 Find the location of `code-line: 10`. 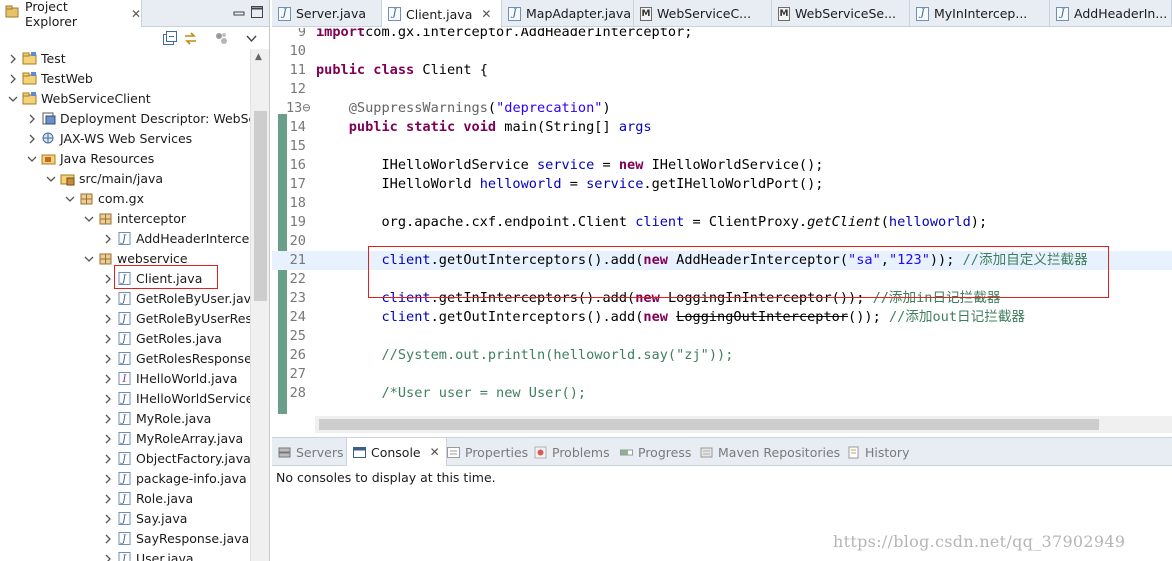

code-line: 10 is located at coordinates (722, 51).